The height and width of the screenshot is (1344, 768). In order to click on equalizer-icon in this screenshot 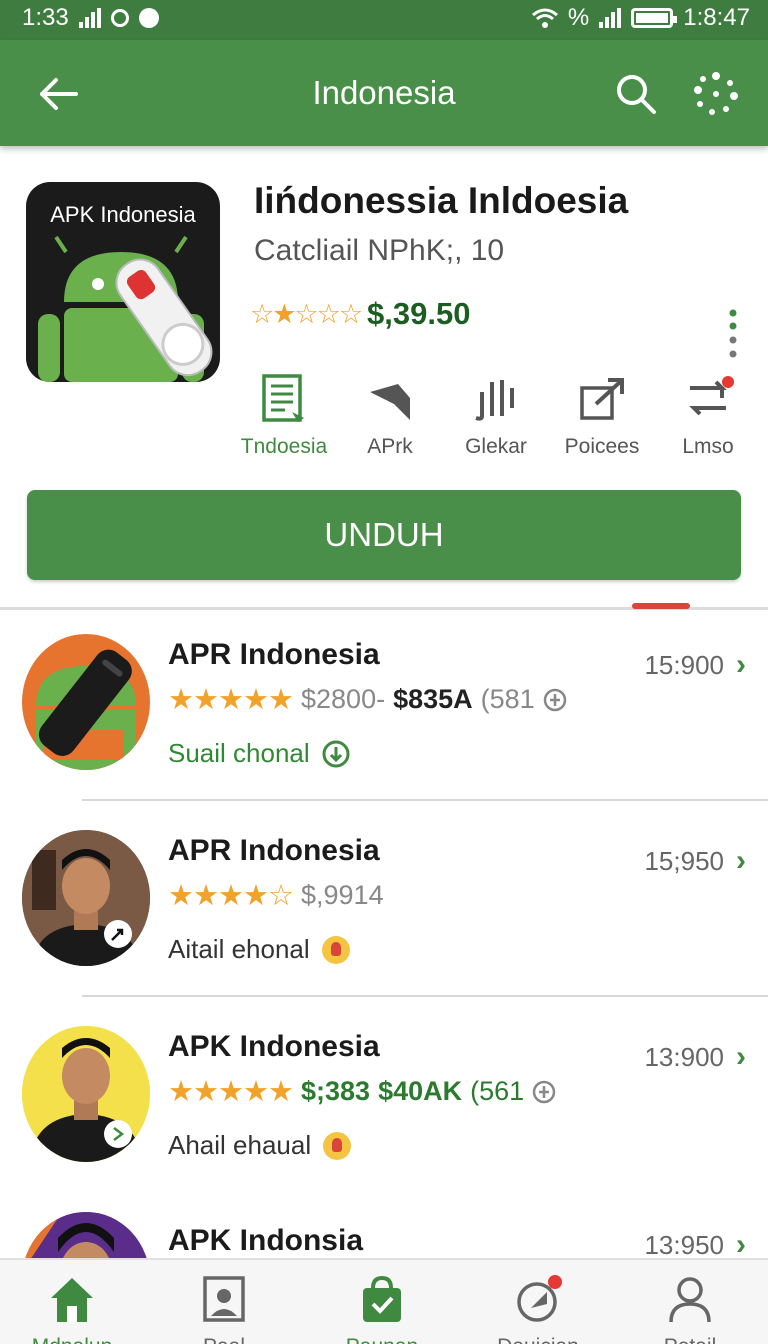, I will do `click(494, 400)`.